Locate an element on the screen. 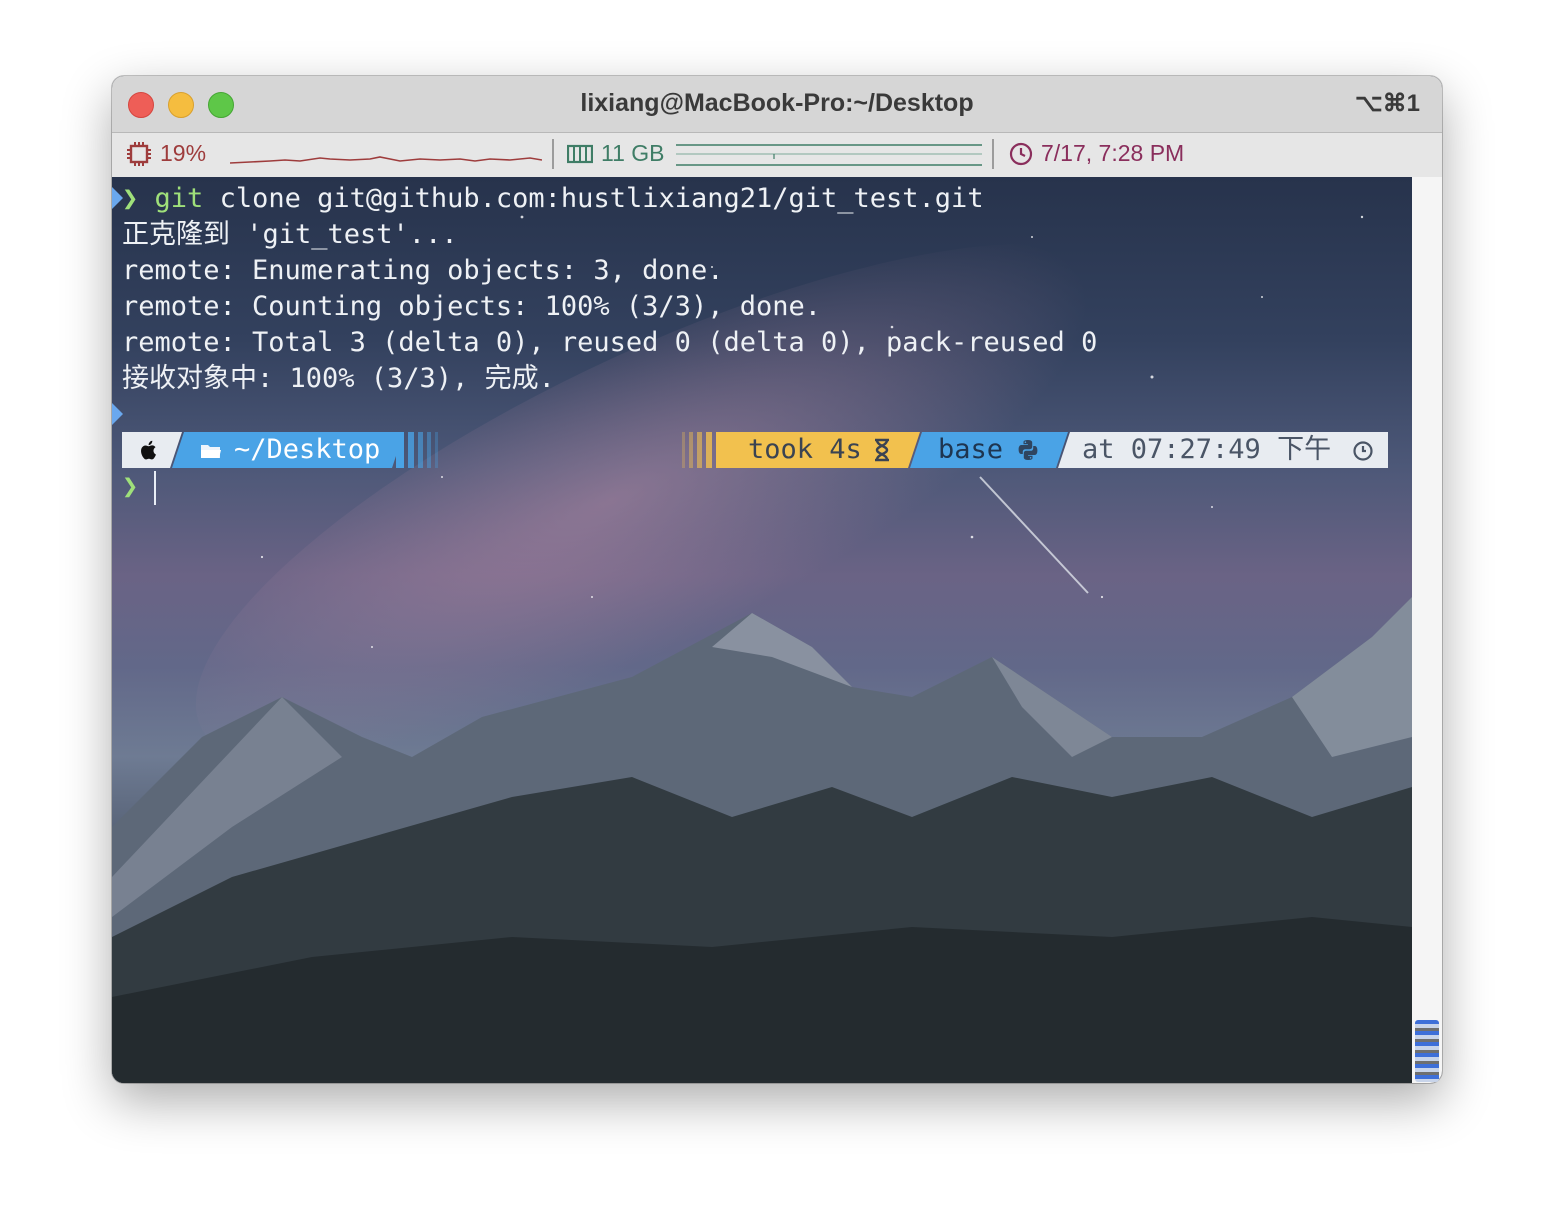  new-prompt: ❯ is located at coordinates (130, 487).